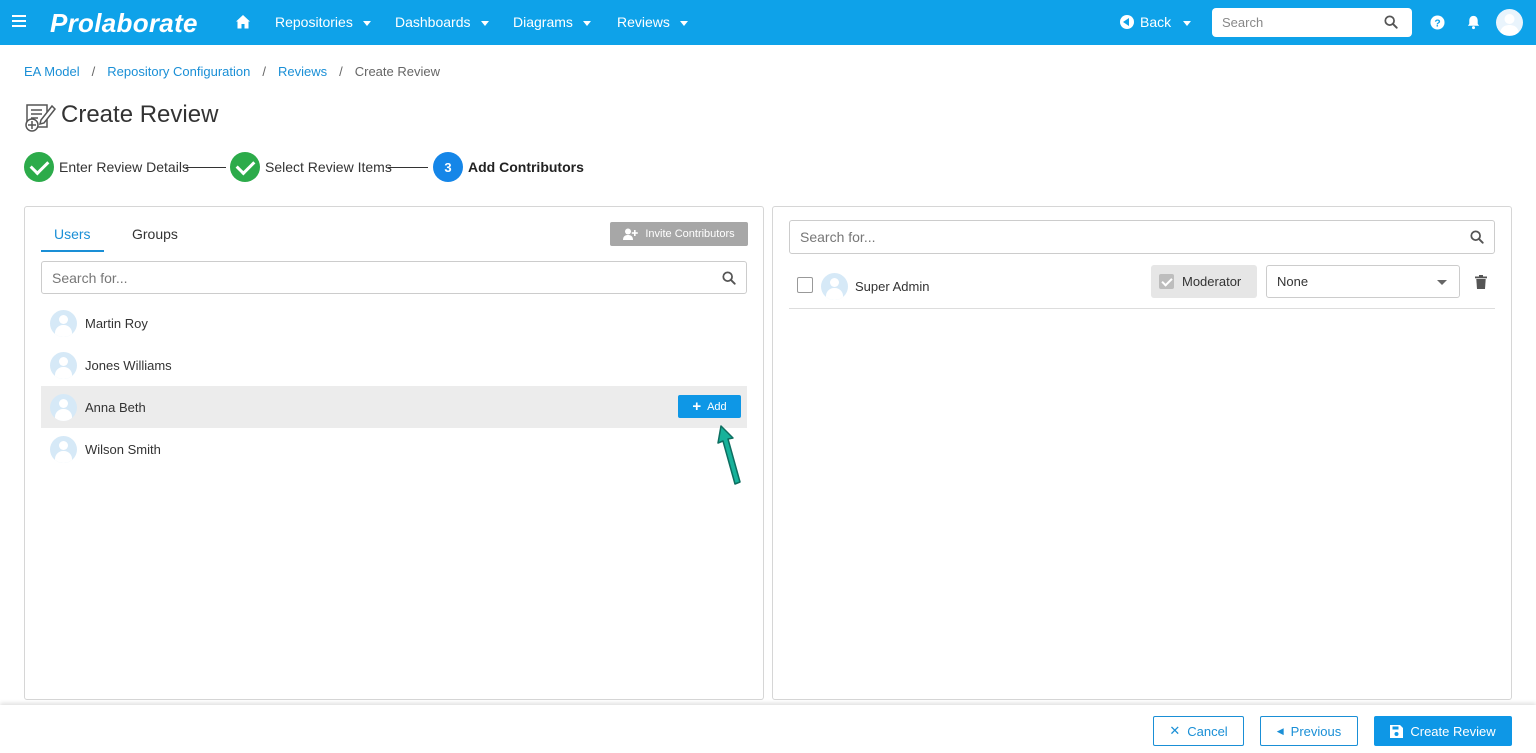 The image size is (1536, 753). I want to click on cancel-button: ✕ Cancel, so click(1198, 731).